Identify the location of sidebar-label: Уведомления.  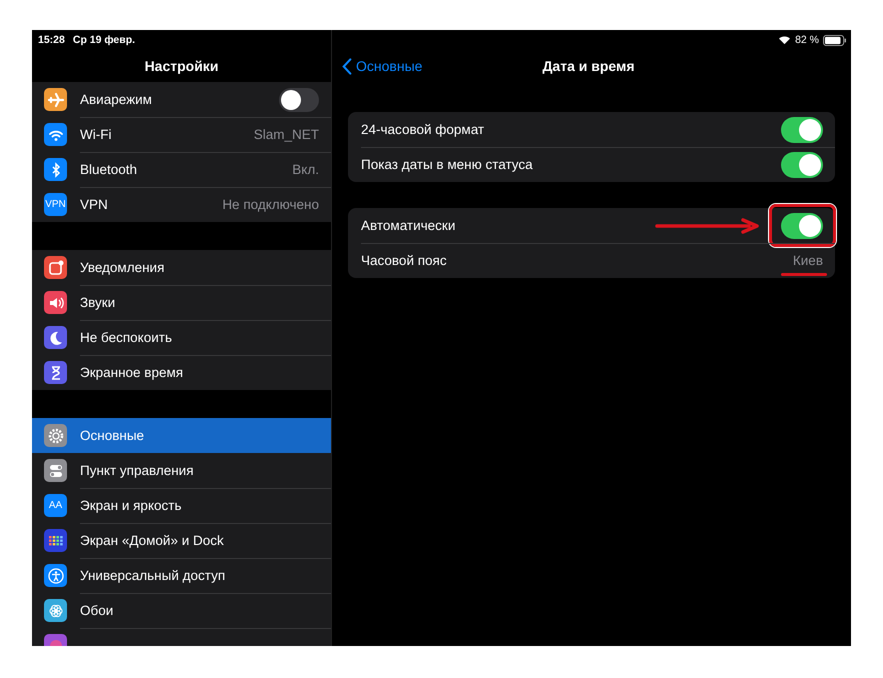
(123, 267).